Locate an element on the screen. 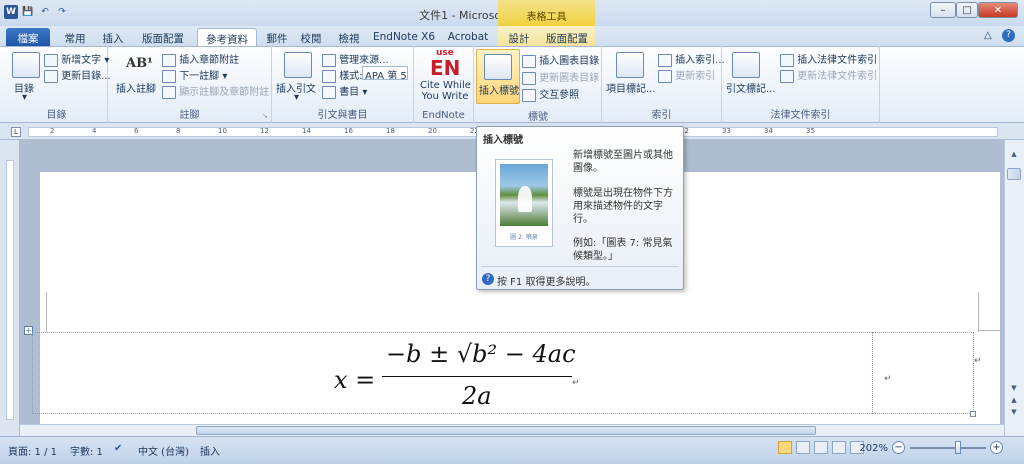 This screenshot has height=464, width=1024. horizontal-scroll-thumb is located at coordinates (506, 430).